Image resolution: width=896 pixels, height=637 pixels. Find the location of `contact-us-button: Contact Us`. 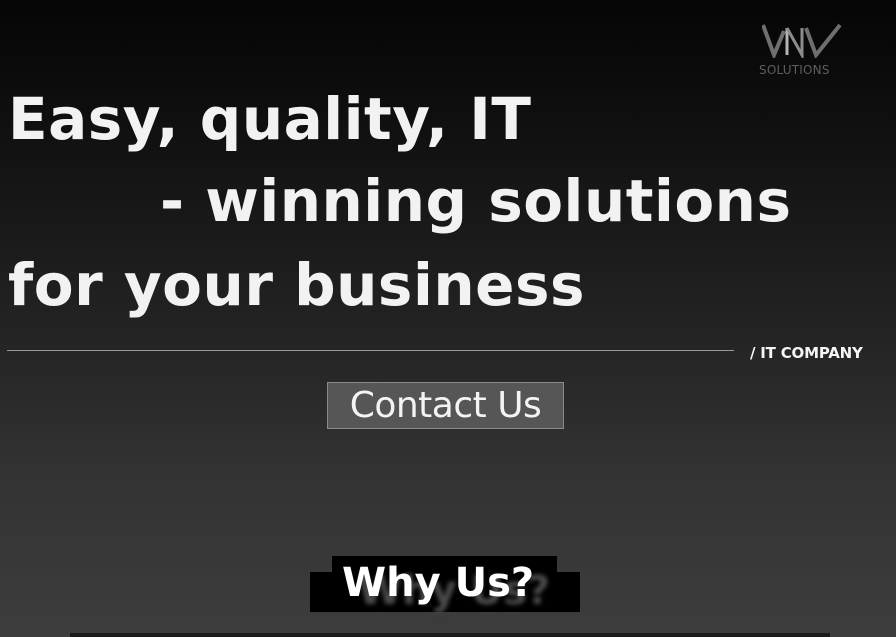

contact-us-button: Contact Us is located at coordinates (445, 405).